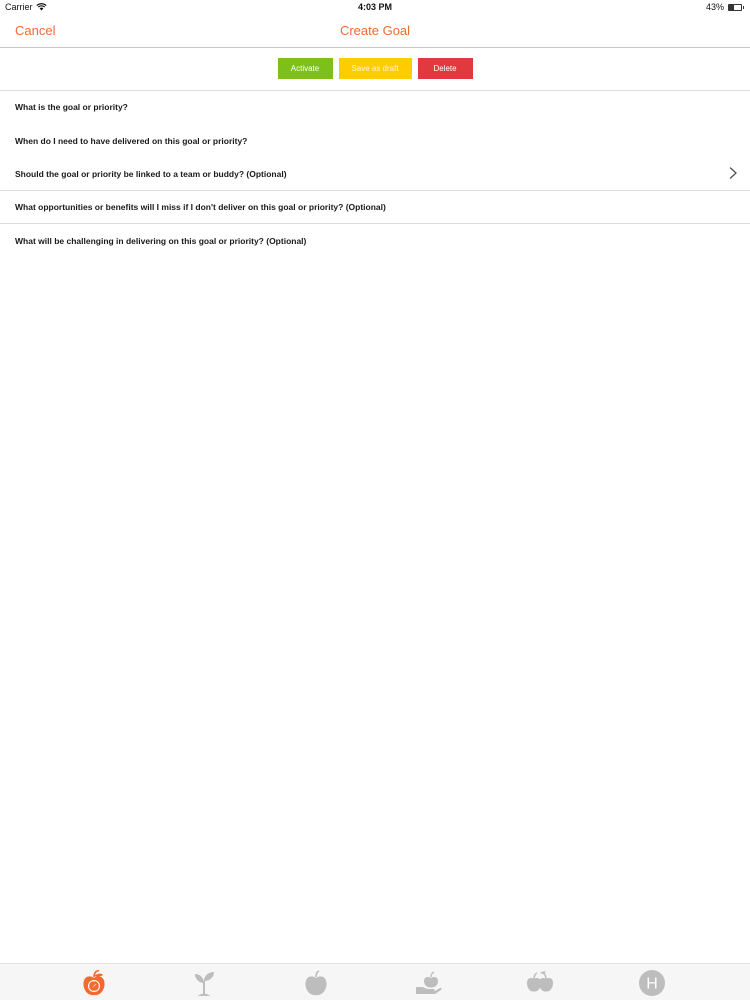  What do you see at coordinates (375, 981) in the screenshot?
I see `tab-bar: H` at bounding box center [375, 981].